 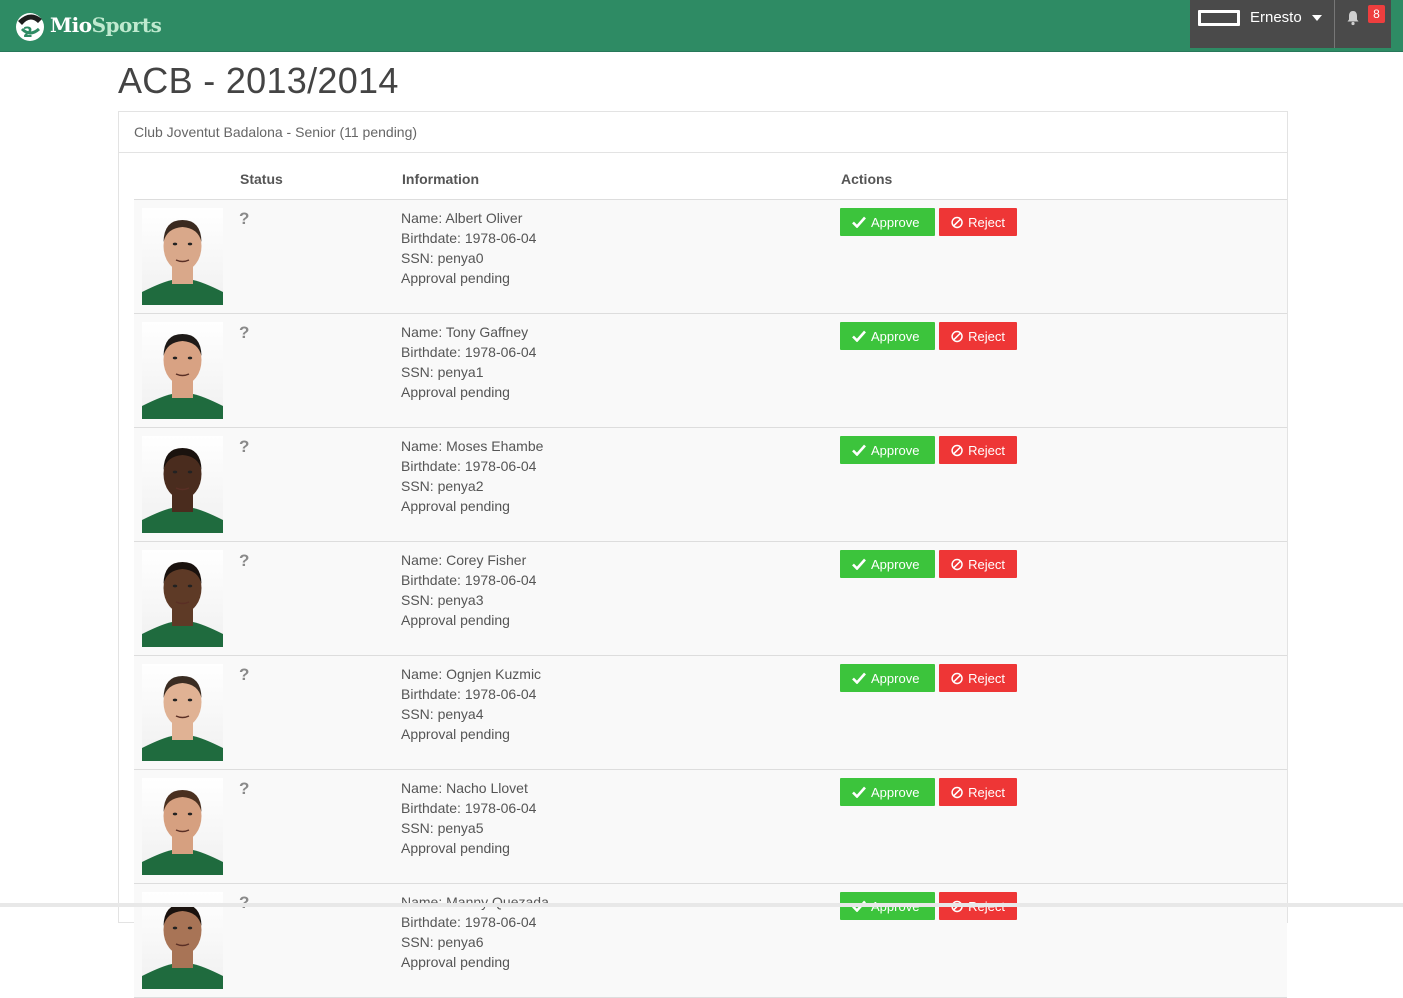 What do you see at coordinates (442, 600) in the screenshot?
I see `player-ssn: SSN: penya3` at bounding box center [442, 600].